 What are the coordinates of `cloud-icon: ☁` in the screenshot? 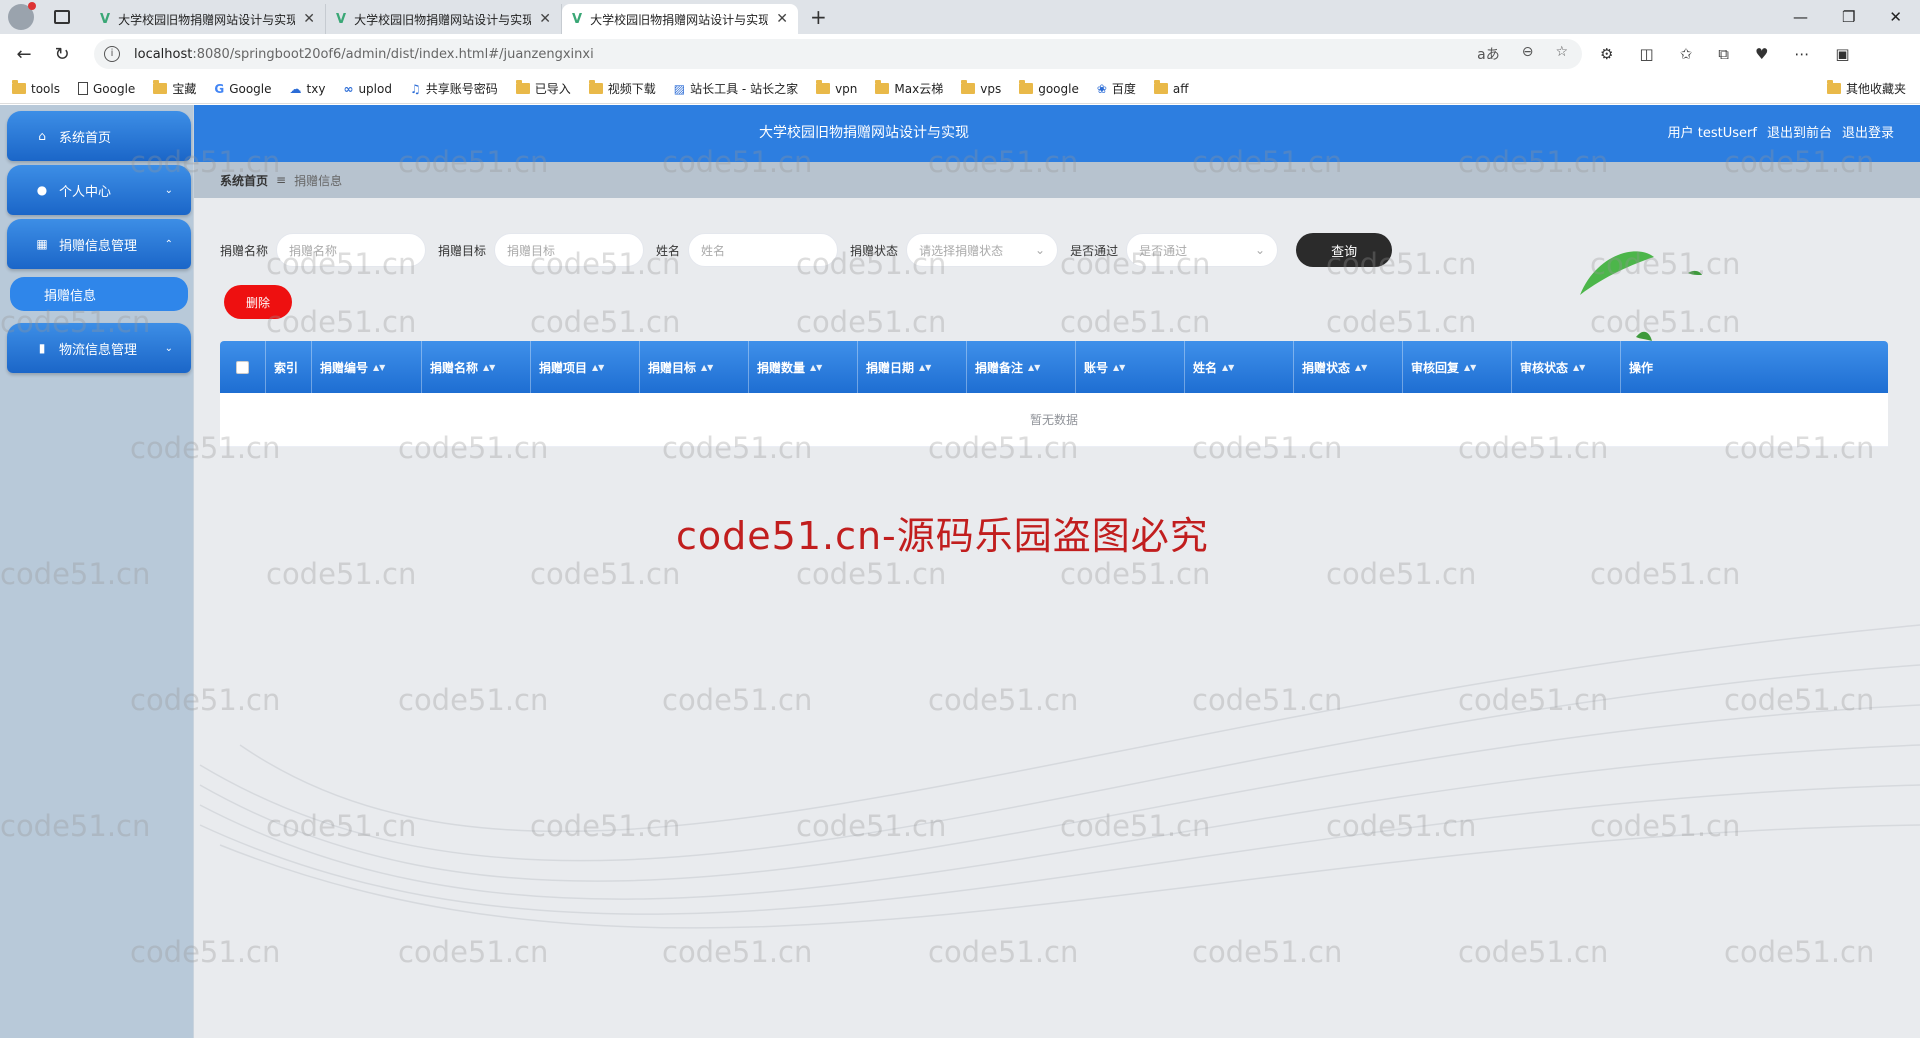 It's located at (295, 88).